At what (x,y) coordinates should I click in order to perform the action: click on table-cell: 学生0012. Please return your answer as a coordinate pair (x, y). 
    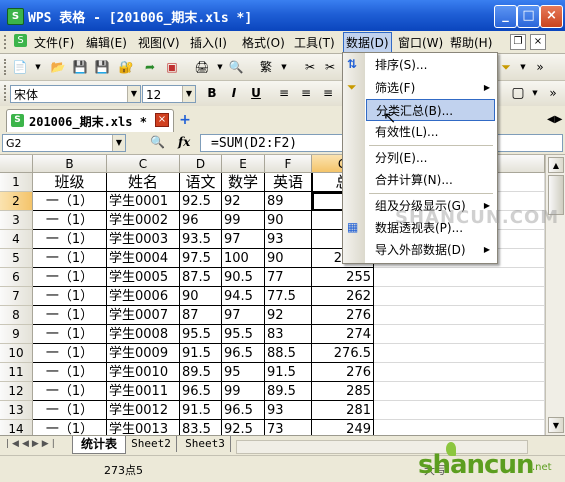
    Looking at the image, I should click on (143, 410).